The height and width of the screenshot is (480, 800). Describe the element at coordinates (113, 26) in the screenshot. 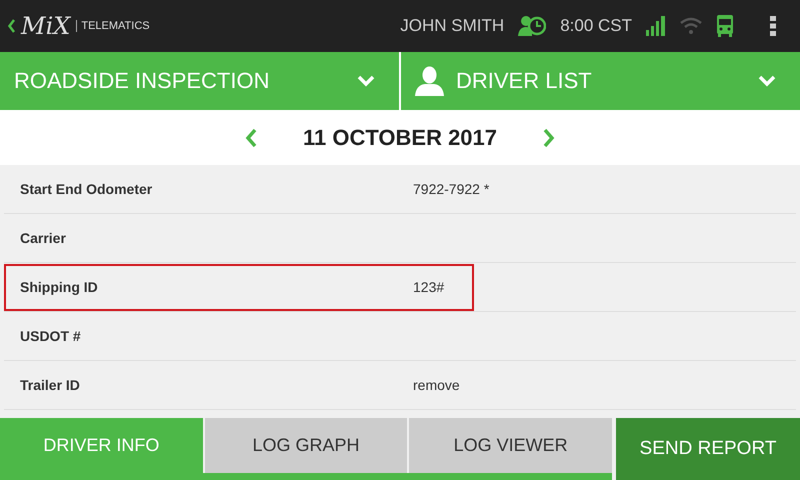

I see `brand-label: TELEMATICS` at that location.